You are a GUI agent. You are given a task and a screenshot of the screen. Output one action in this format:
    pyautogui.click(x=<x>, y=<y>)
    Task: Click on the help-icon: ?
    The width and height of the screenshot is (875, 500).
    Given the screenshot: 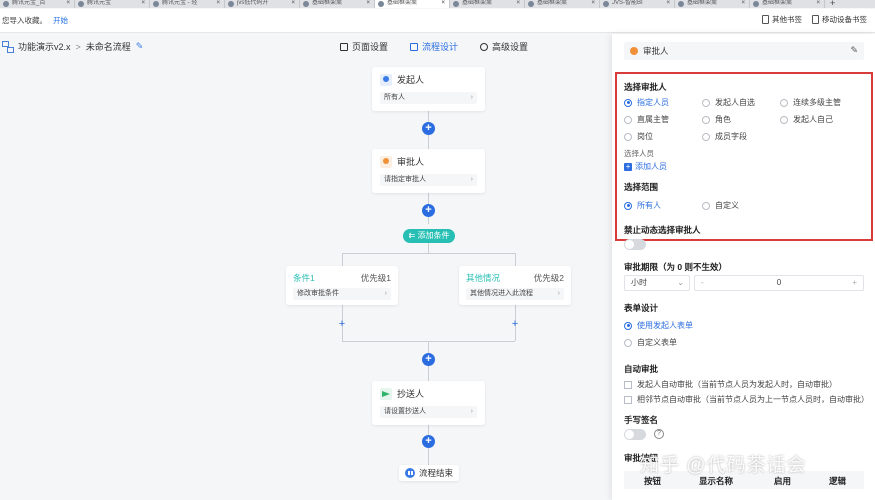 What is the action you would take?
    pyautogui.click(x=659, y=434)
    